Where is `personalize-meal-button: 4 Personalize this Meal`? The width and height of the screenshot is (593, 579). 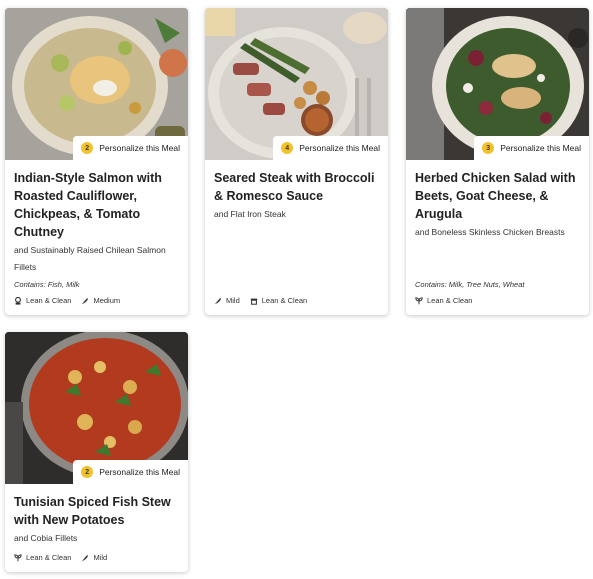
personalize-meal-button: 4 Personalize this Meal is located at coordinates (330, 148).